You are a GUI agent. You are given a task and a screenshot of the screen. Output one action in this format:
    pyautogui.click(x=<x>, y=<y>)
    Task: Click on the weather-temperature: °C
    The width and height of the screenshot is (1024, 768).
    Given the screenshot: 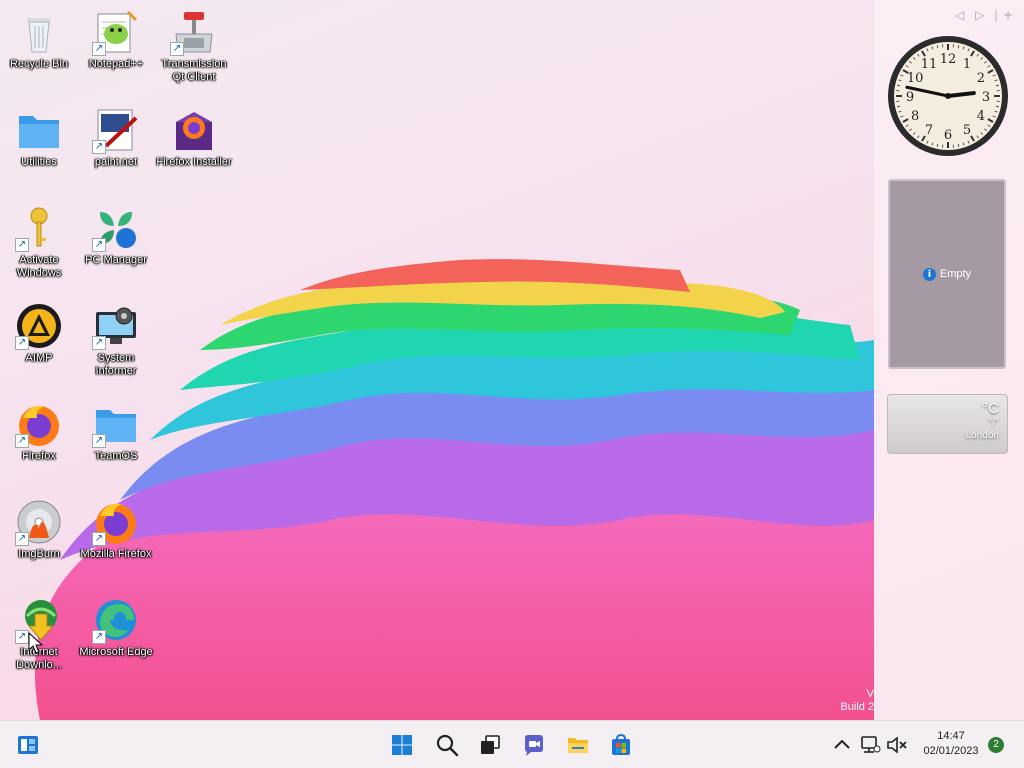 What is the action you would take?
    pyautogui.click(x=990, y=408)
    